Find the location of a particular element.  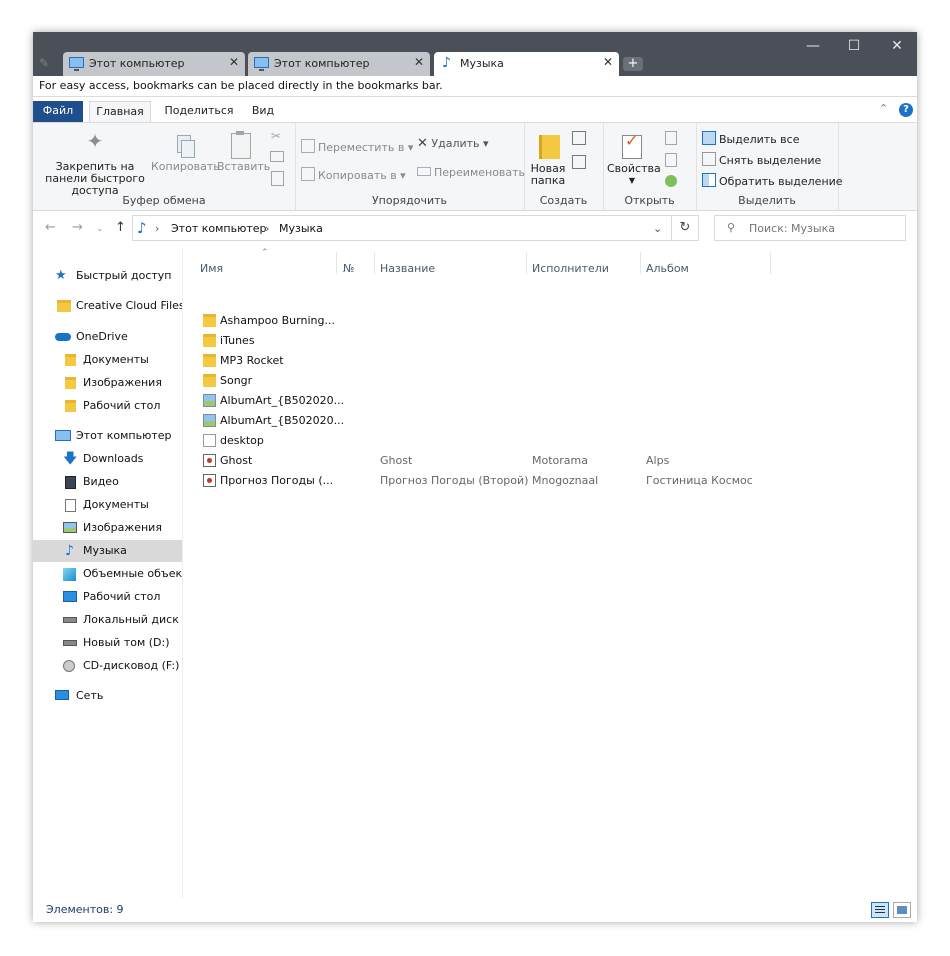

invert-selection-icon is located at coordinates (709, 180).